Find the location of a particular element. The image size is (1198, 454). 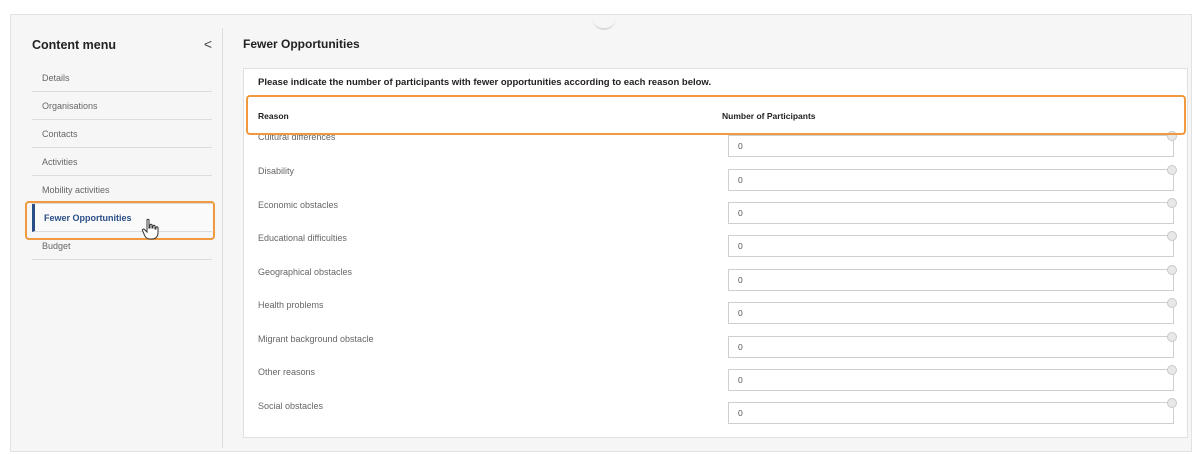

hand-pointer-icon is located at coordinates (150, 229).